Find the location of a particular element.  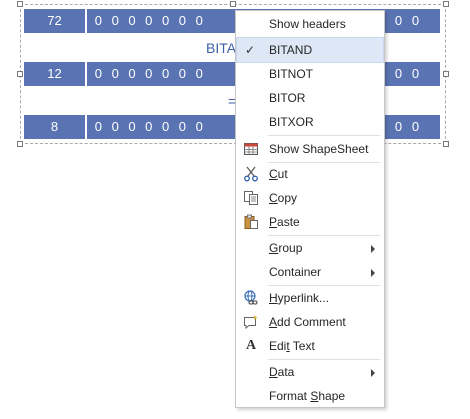

resize-handle-middle-left is located at coordinates (20, 74).